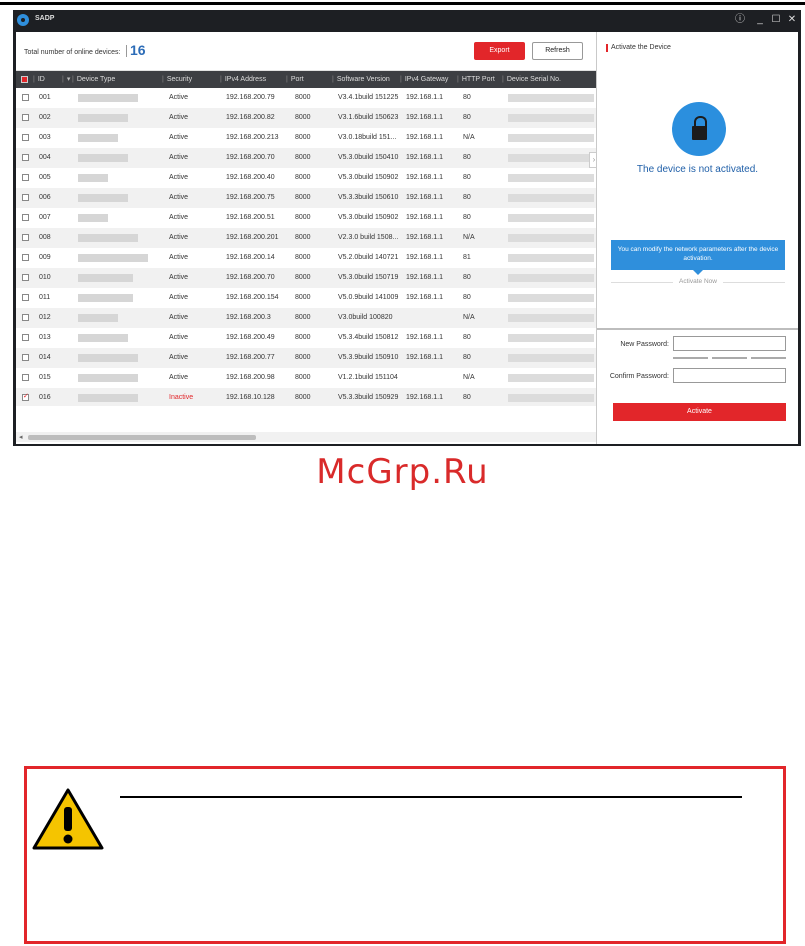 This screenshot has width=805, height=946. Describe the element at coordinates (66, 79) in the screenshot. I see `sort-arrow-icon: ▾` at that location.